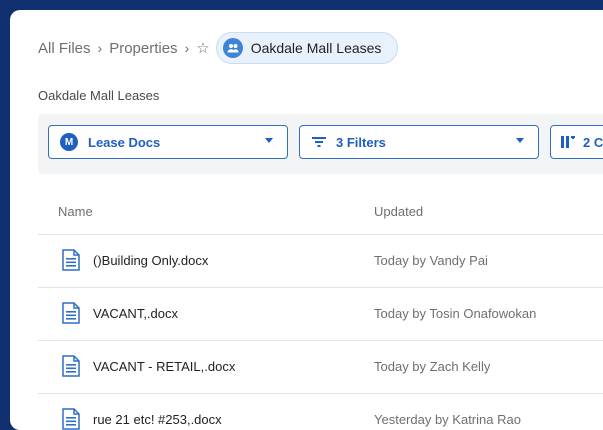 The image size is (603, 430). I want to click on file-name: VACANT,.docx, so click(135, 313).